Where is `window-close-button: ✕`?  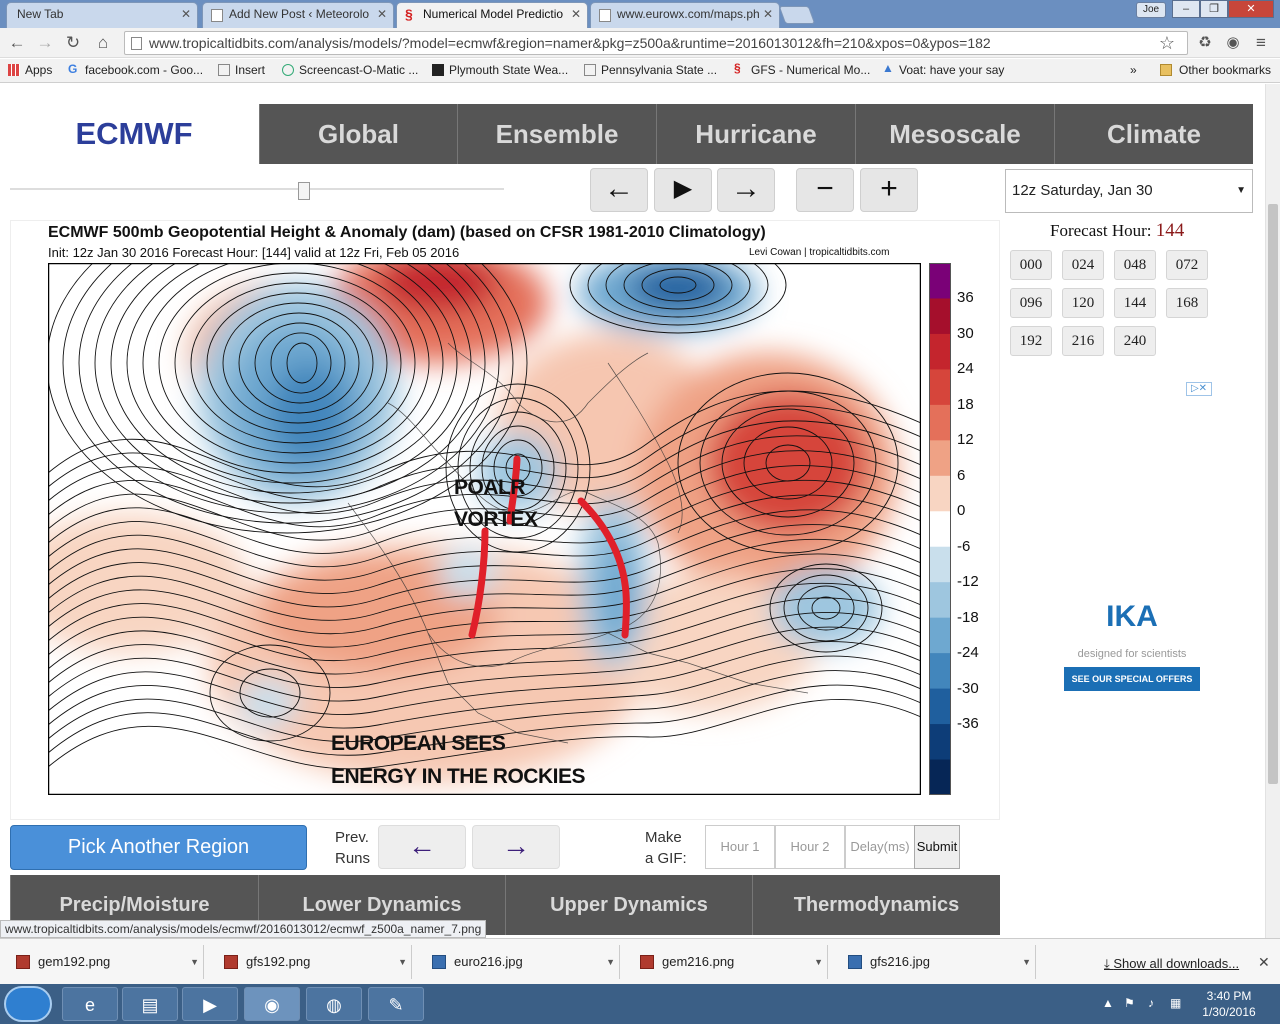 window-close-button: ✕ is located at coordinates (1251, 9).